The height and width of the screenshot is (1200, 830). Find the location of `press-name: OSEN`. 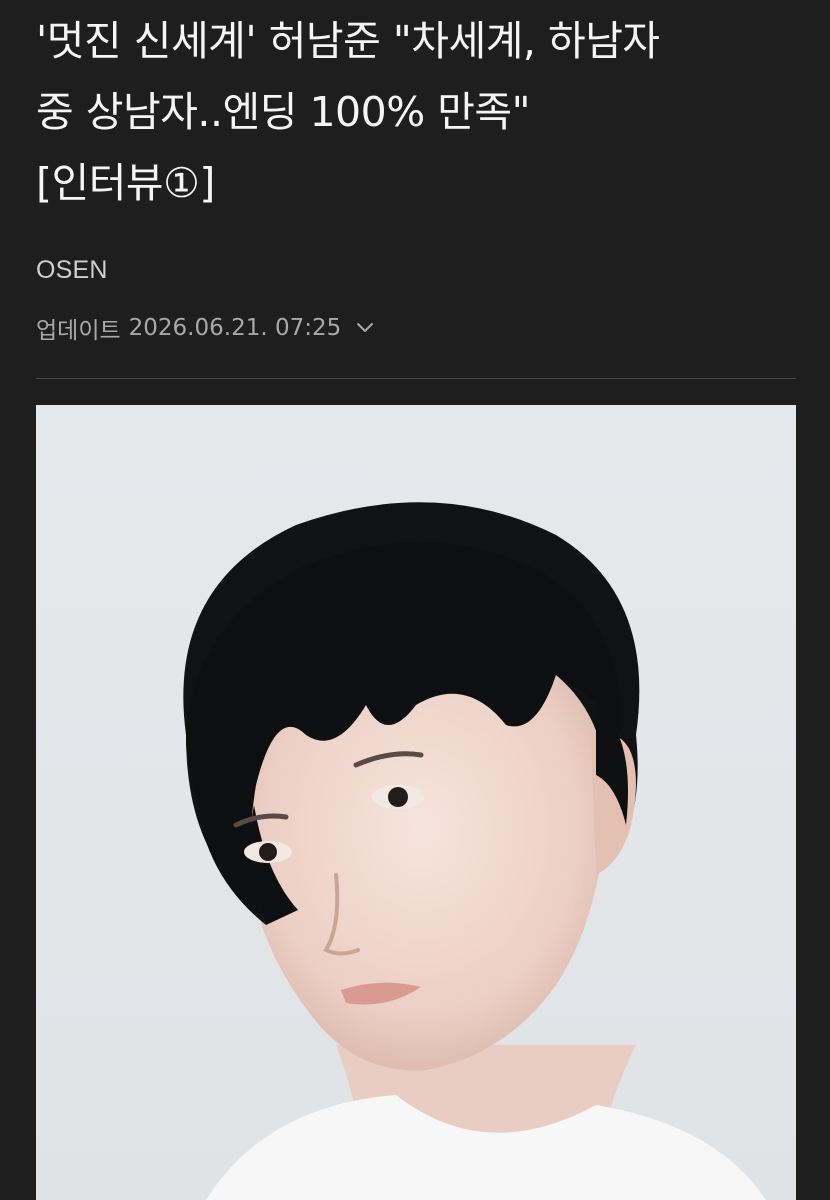

press-name: OSEN is located at coordinates (72, 270).